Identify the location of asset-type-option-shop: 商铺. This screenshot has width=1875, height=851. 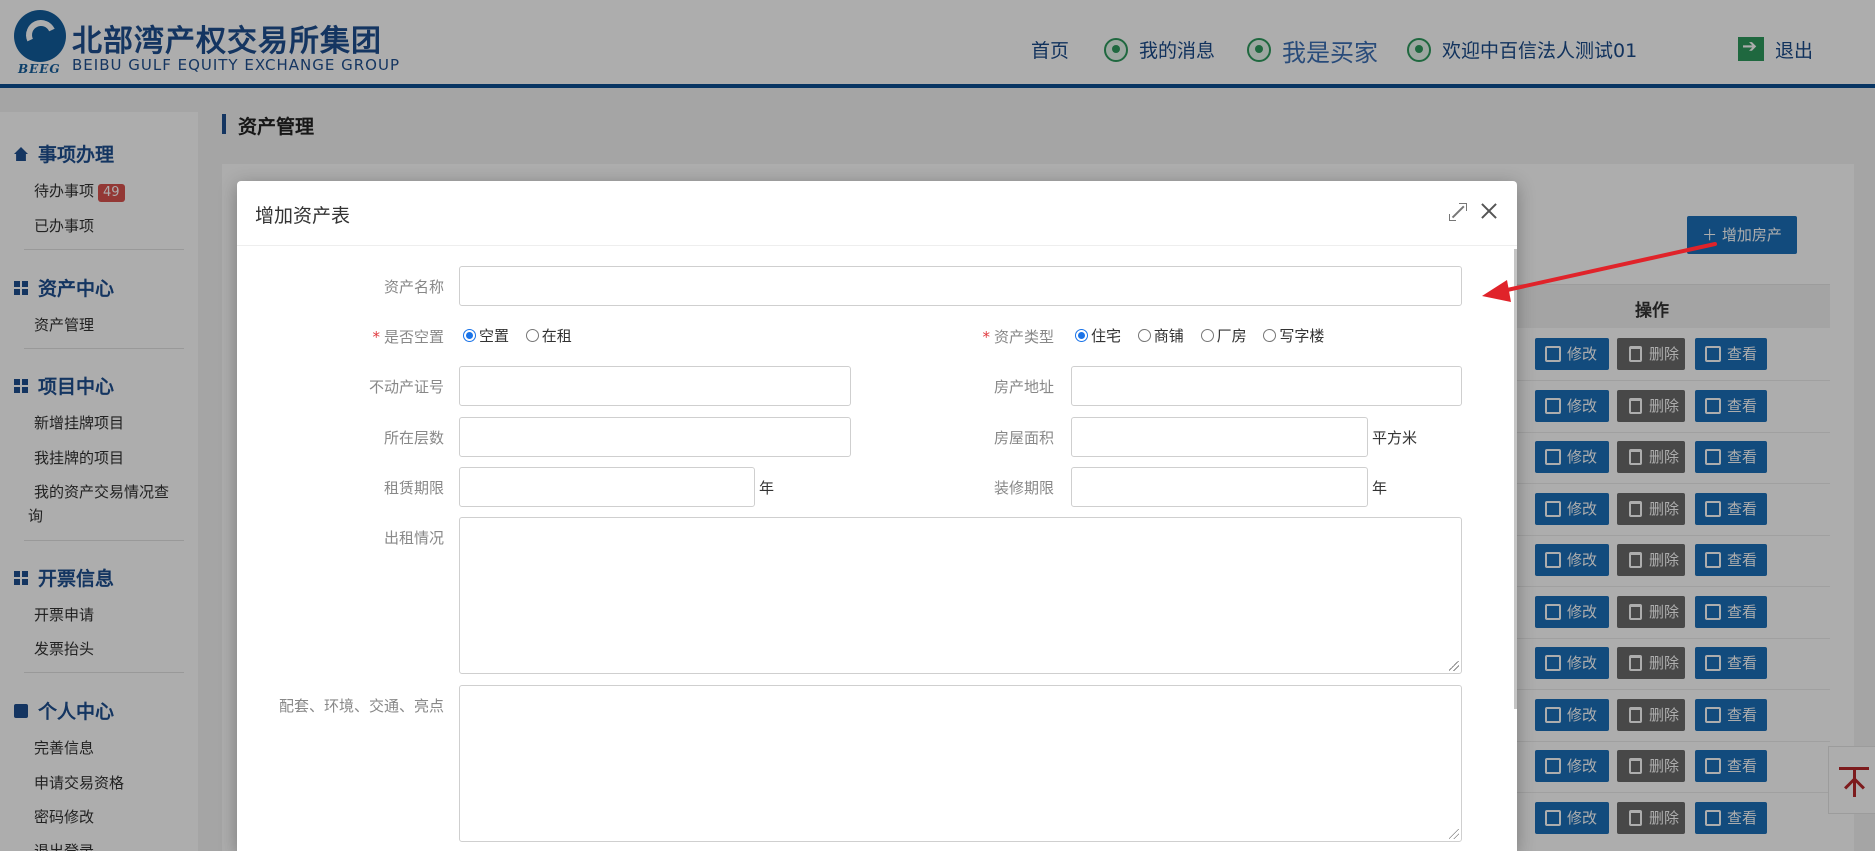
(1160, 335).